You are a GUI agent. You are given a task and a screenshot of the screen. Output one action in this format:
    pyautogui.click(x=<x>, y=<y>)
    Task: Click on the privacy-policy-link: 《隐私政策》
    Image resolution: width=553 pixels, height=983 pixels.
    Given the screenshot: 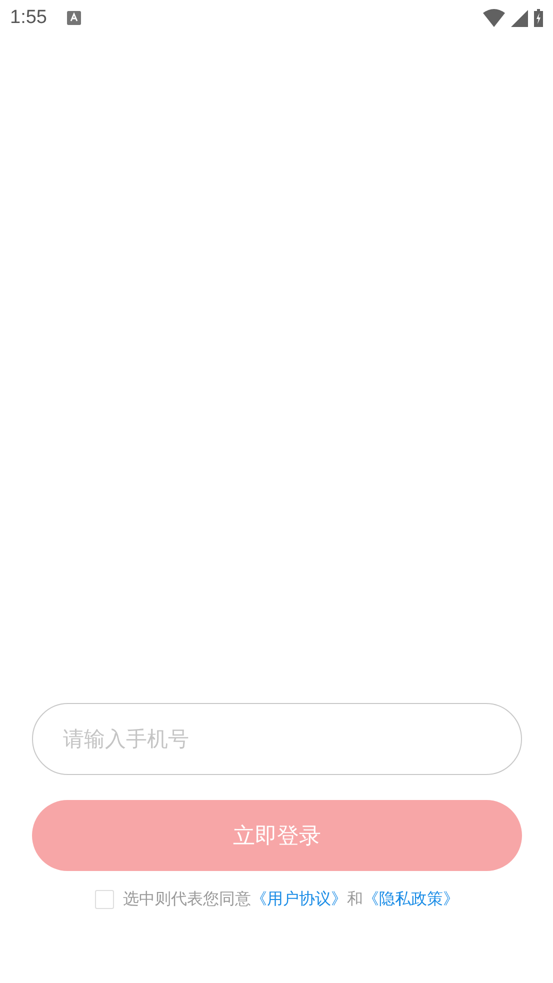 What is the action you would take?
    pyautogui.click(x=411, y=898)
    